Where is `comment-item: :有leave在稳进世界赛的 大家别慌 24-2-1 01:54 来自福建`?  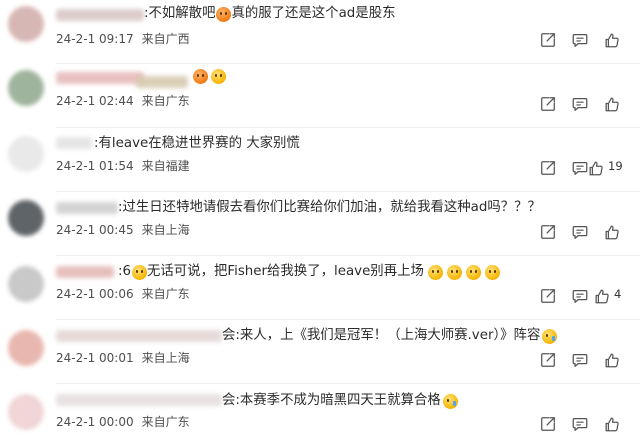
comment-item: :有leave在稳进世界赛的 大家别慌 24-2-1 01:54 来自福建 is located at coordinates (320, 158).